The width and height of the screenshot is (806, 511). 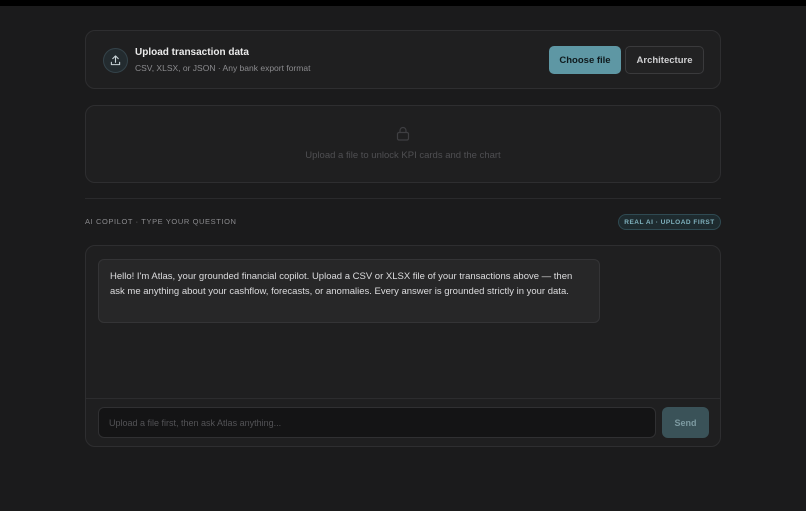 I want to click on section-divider, so click(x=403, y=198).